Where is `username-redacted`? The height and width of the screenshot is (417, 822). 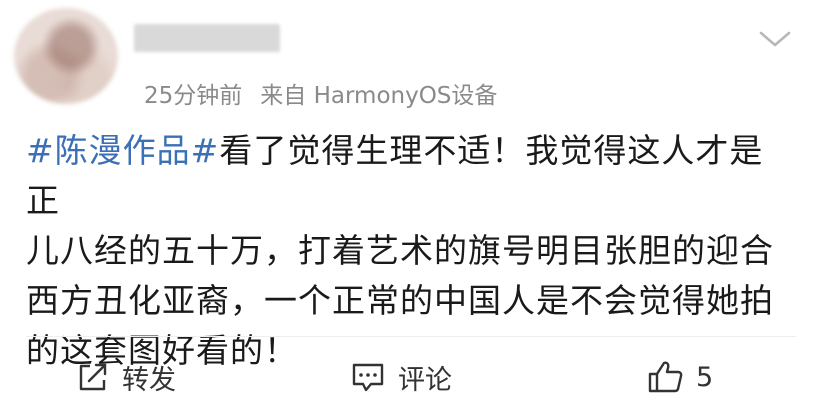 username-redacted is located at coordinates (207, 38).